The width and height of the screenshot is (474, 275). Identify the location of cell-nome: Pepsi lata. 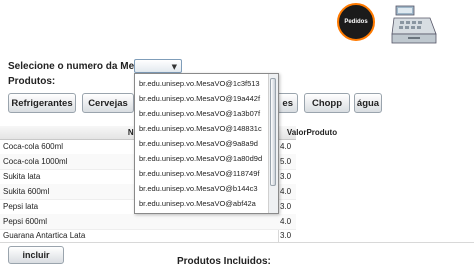
(21, 206).